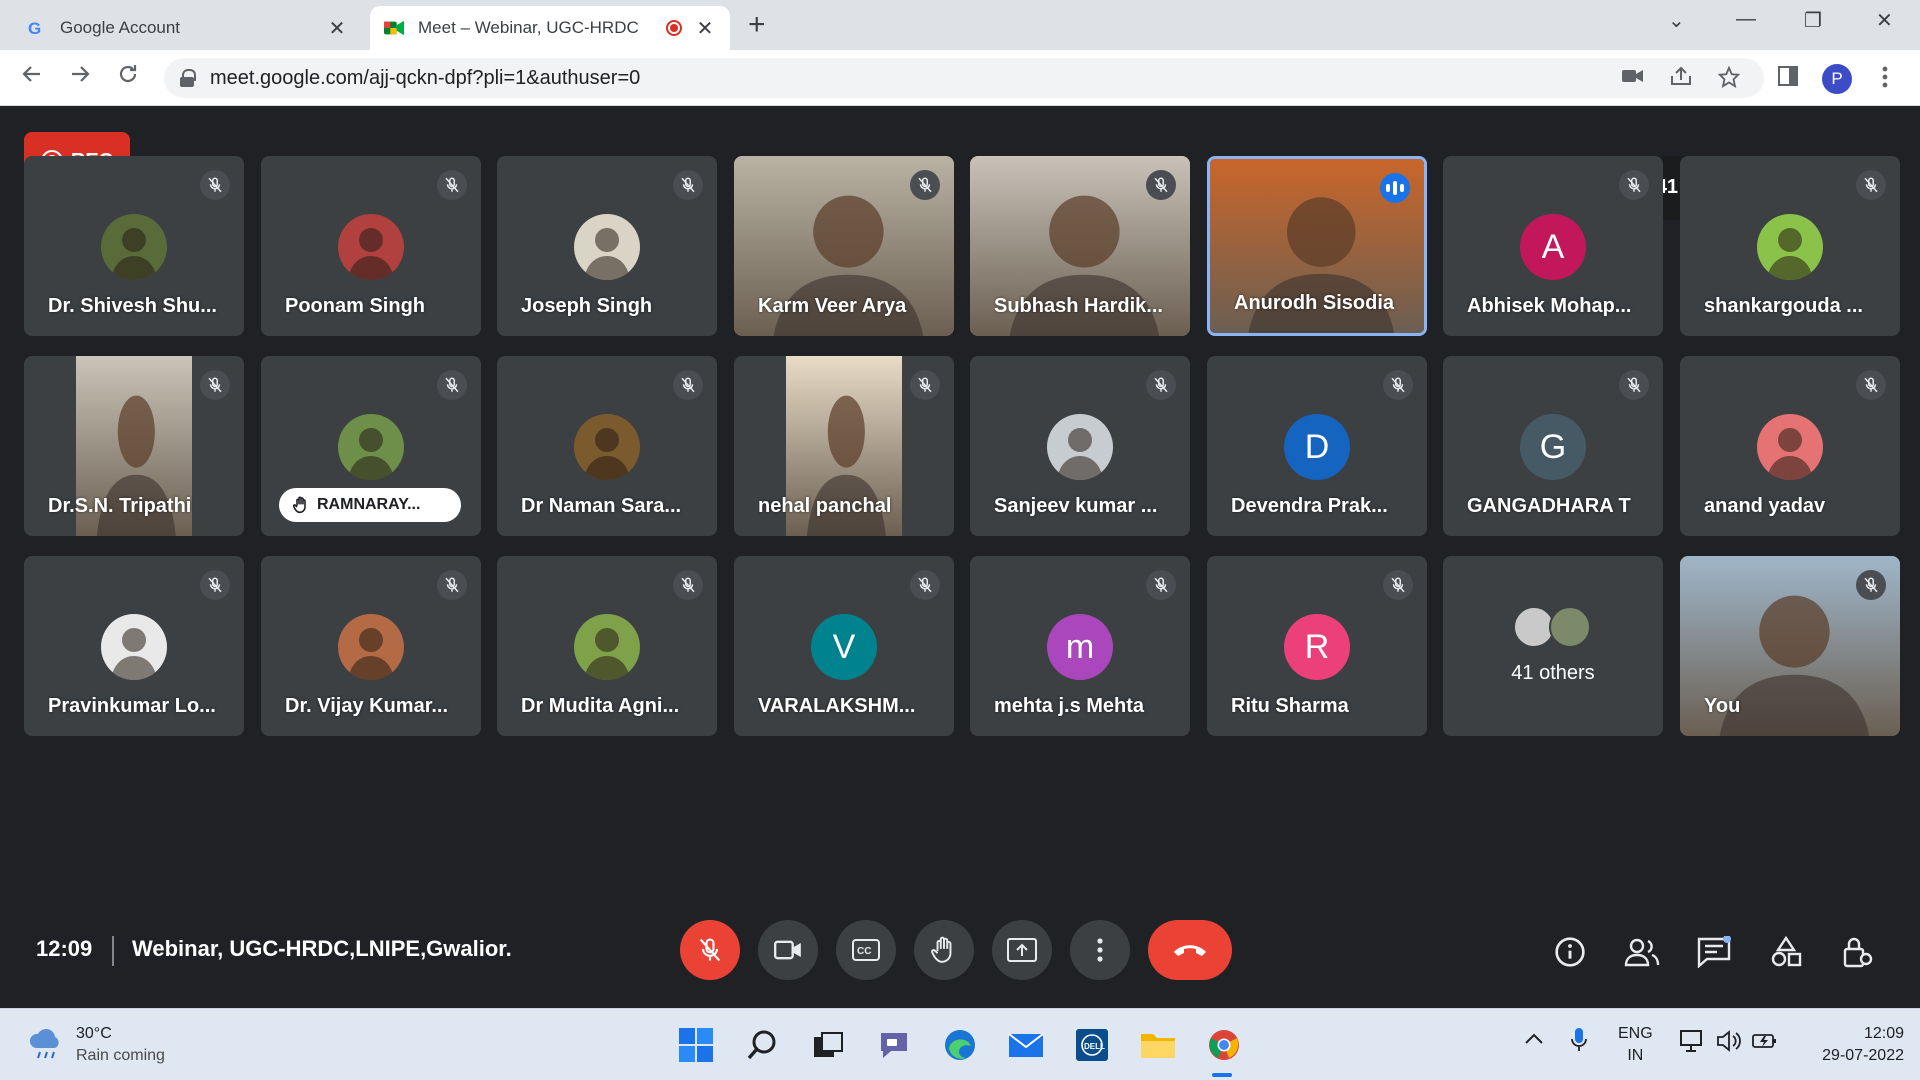 The width and height of the screenshot is (1920, 1080). Describe the element at coordinates (1635, 1033) in the screenshot. I see `language-code: ENG` at that location.